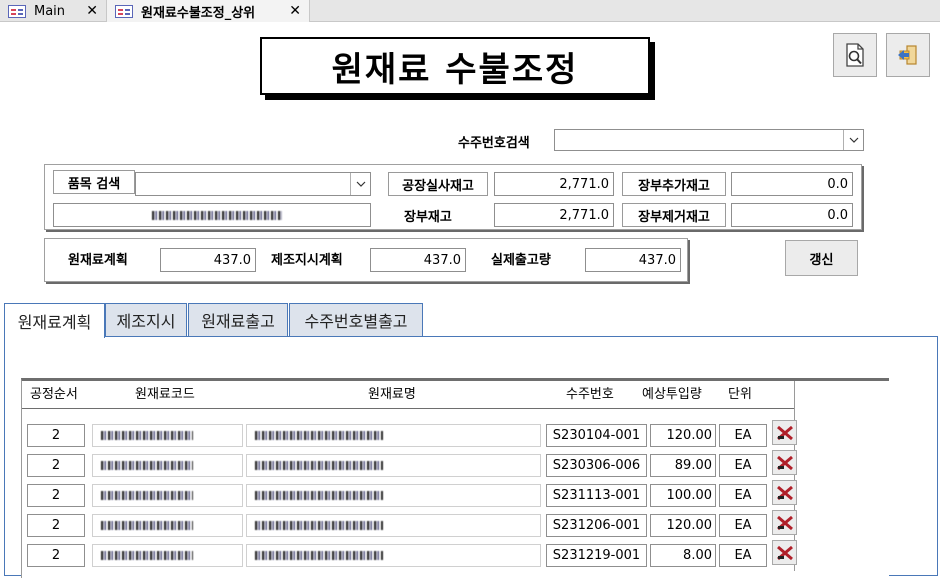 The width and height of the screenshot is (940, 578). I want to click on tab-issue-by-order: 수주번호별출고, so click(356, 319).